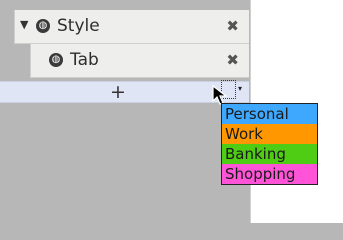 Image resolution: width=343 pixels, height=240 pixels. Describe the element at coordinates (84, 60) in the screenshot. I see `tree-item-label: Tab` at that location.